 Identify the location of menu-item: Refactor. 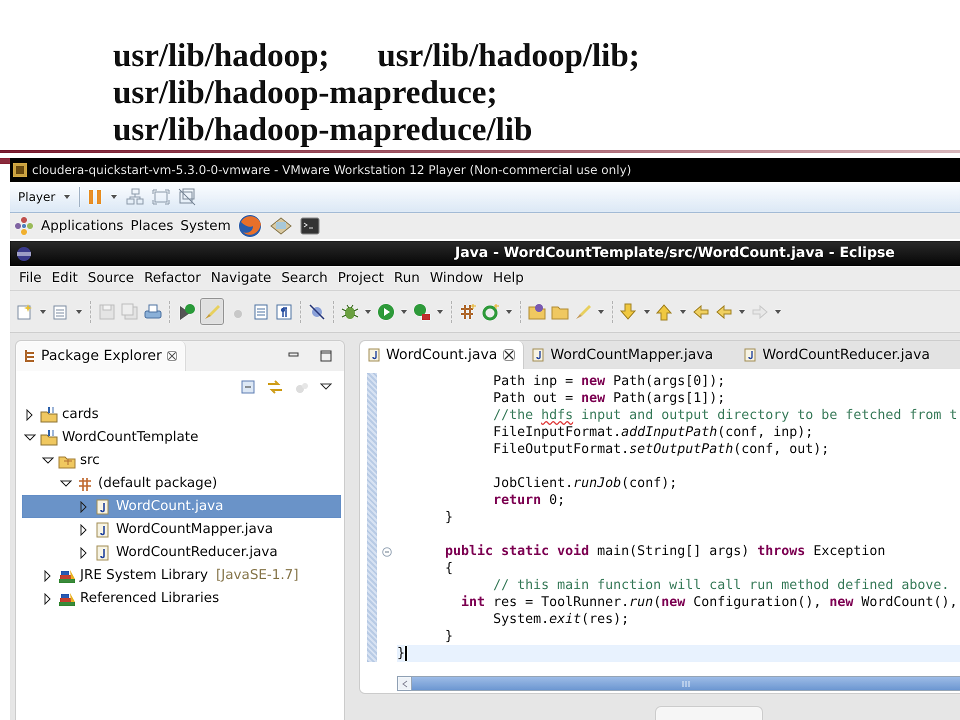
(172, 278).